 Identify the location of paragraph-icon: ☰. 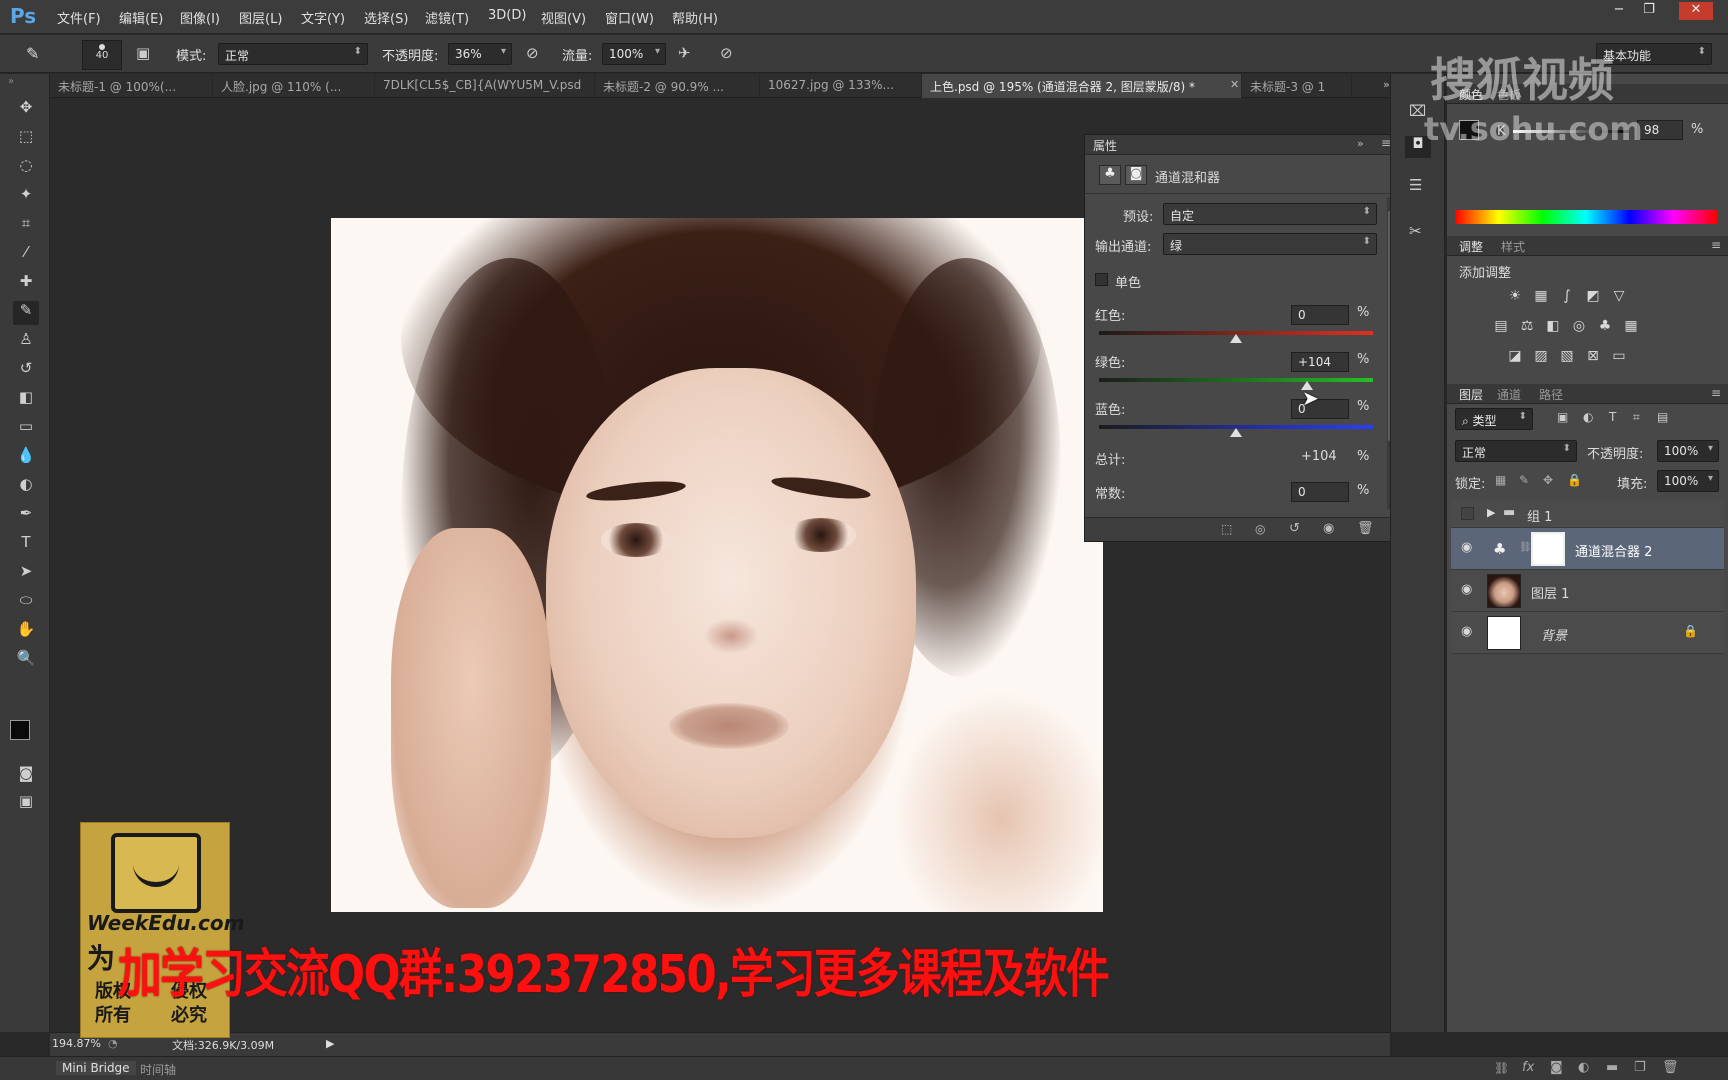
(1415, 185).